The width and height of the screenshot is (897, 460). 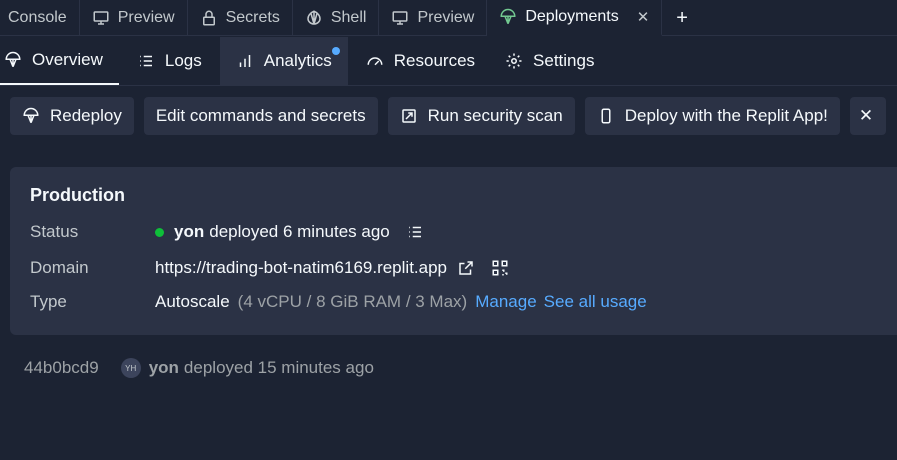 I want to click on subtab-label: Resources, so click(x=434, y=60).